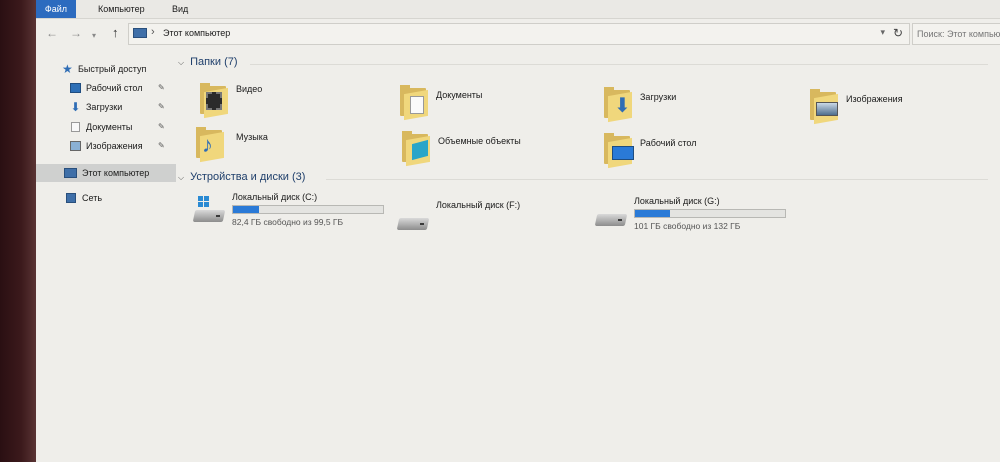 The height and width of the screenshot is (462, 1000). What do you see at coordinates (704, 109) in the screenshot?
I see `folder-item-downloads: ⬇ Загрузки` at bounding box center [704, 109].